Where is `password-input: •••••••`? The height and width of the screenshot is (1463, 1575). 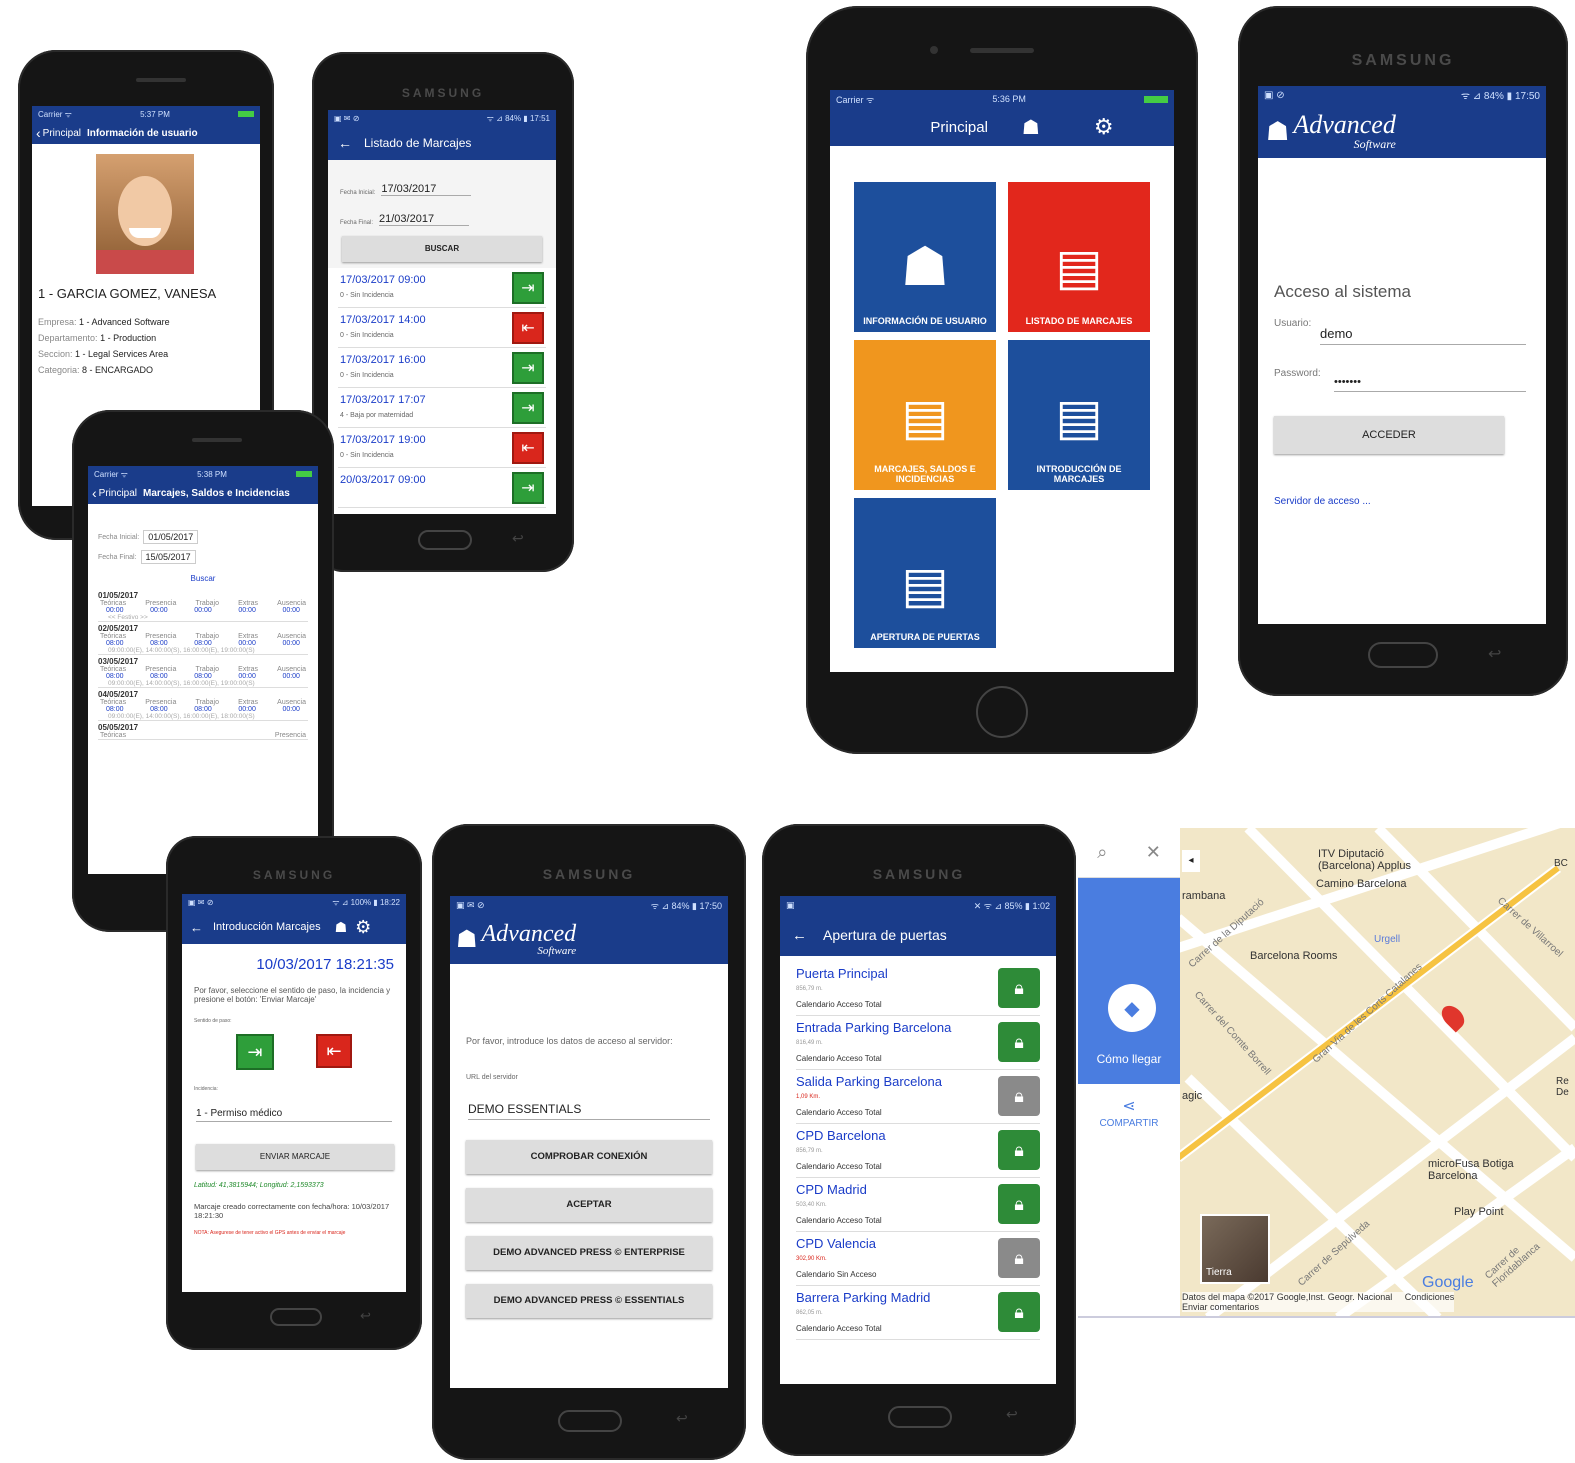
password-input: ••••••• is located at coordinates (1430, 384).